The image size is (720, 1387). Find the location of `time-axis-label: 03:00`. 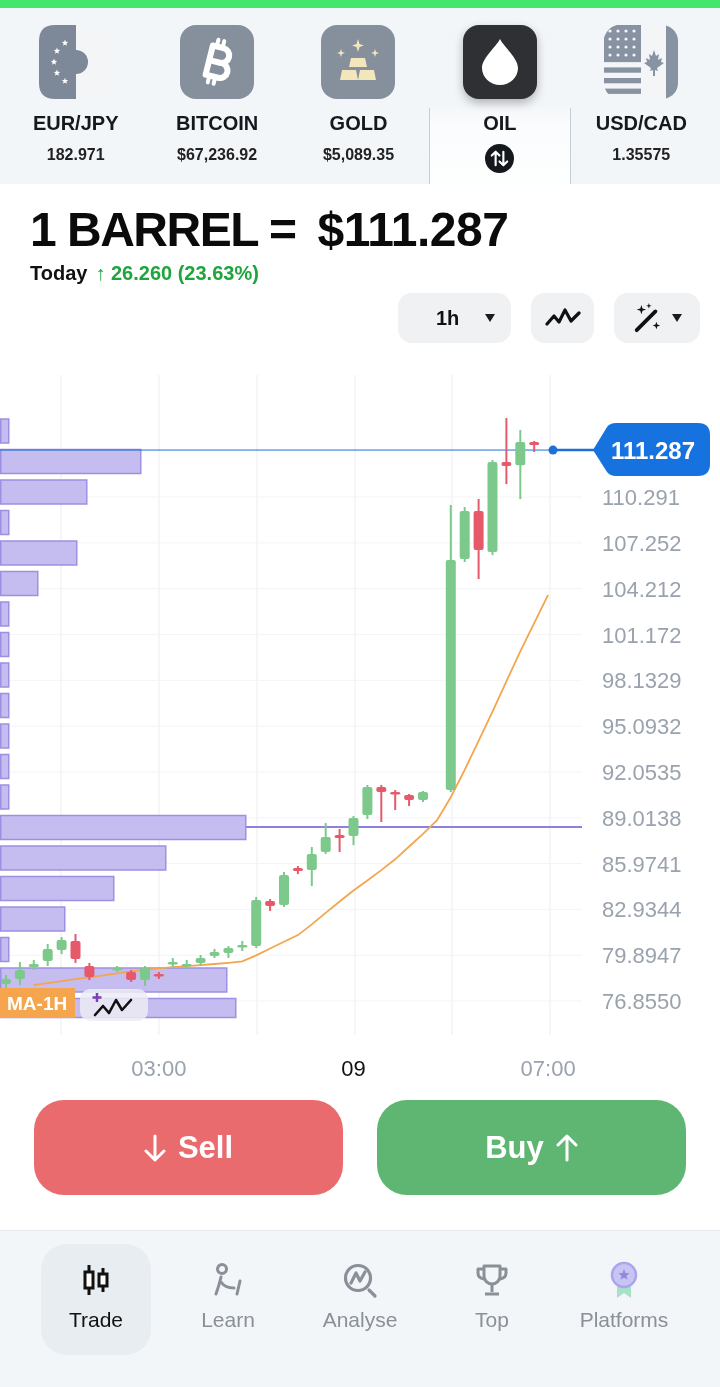

time-axis-label: 03:00 is located at coordinates (159, 1068).